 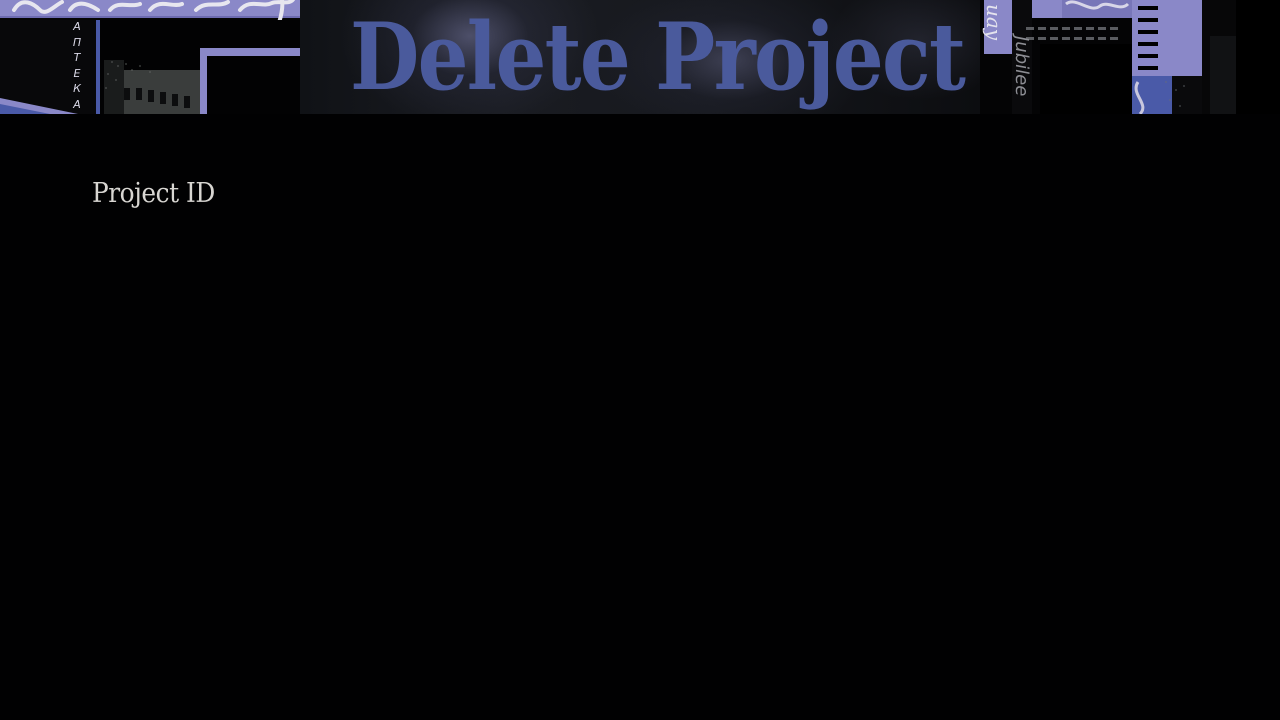 What do you see at coordinates (1021, 66) in the screenshot?
I see `banner-art-right-script: Jubilee` at bounding box center [1021, 66].